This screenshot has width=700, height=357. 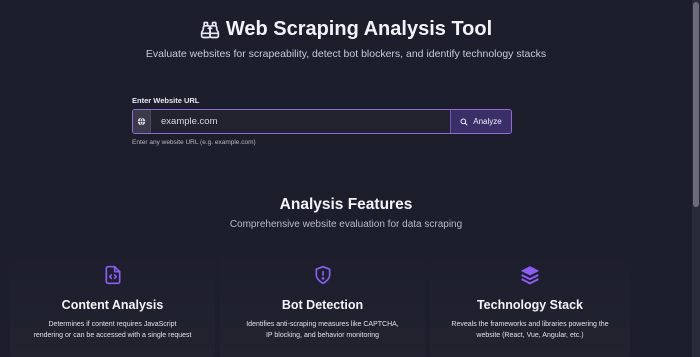 I want to click on page-title: Web Scraping Analysis Tool, so click(x=346, y=29).